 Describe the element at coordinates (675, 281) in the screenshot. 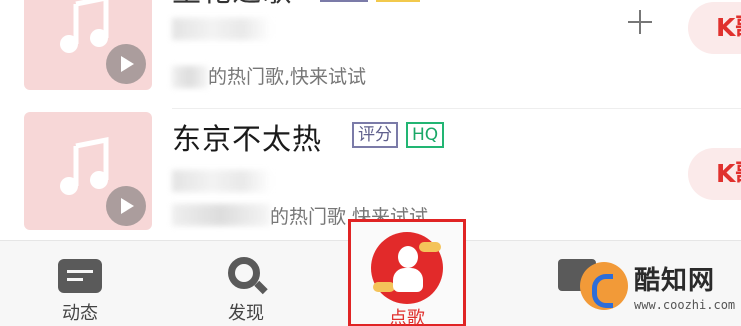

I see `watermark-title: 酷知网` at that location.